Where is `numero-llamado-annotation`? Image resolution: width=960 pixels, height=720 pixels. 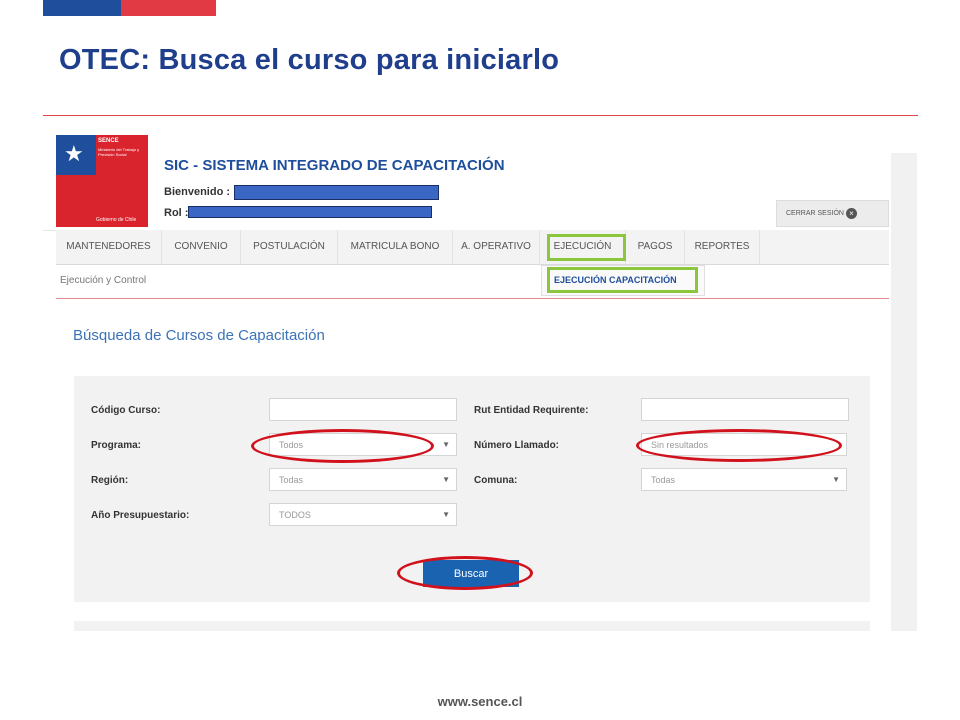 numero-llamado-annotation is located at coordinates (739, 445).